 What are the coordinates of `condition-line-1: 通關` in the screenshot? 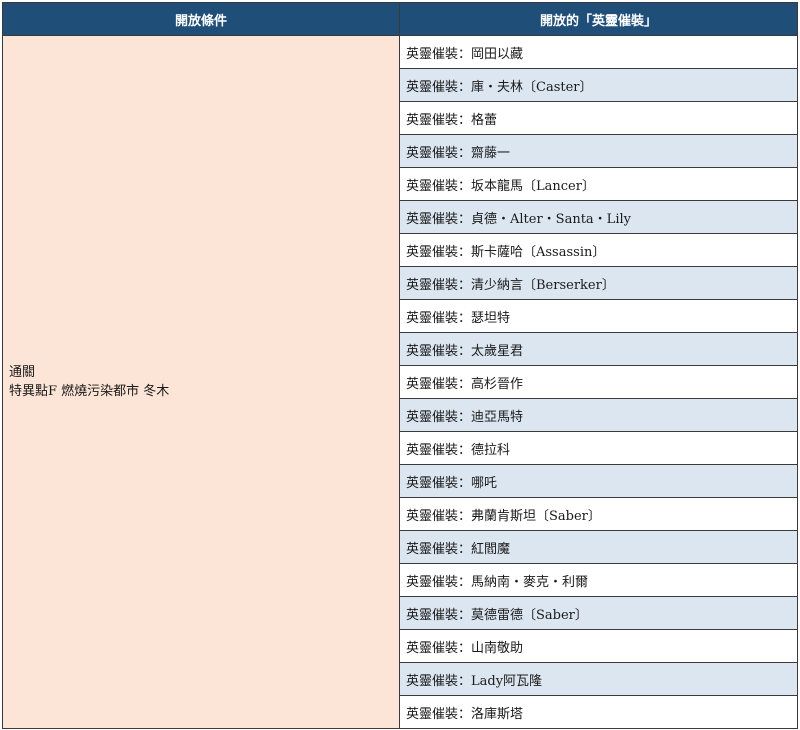 It's located at (22, 372).